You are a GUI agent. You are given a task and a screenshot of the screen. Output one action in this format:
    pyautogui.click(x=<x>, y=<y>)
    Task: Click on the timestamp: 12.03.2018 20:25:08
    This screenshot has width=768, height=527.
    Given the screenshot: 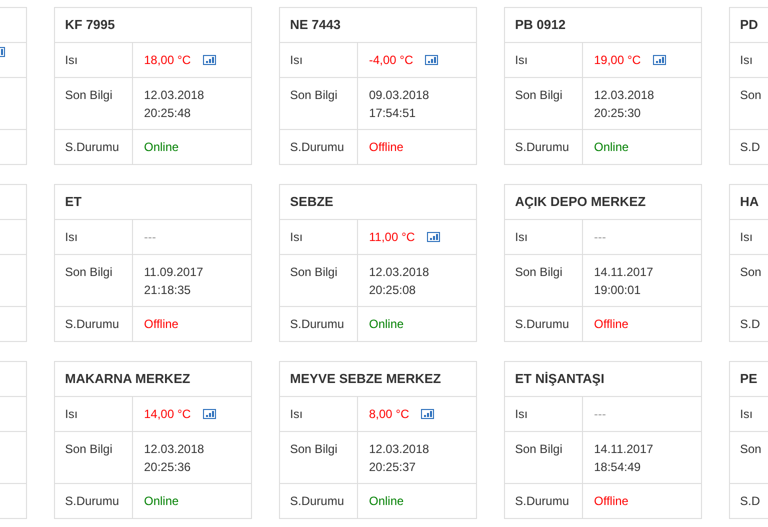 What is the action you would take?
    pyautogui.click(x=399, y=281)
    